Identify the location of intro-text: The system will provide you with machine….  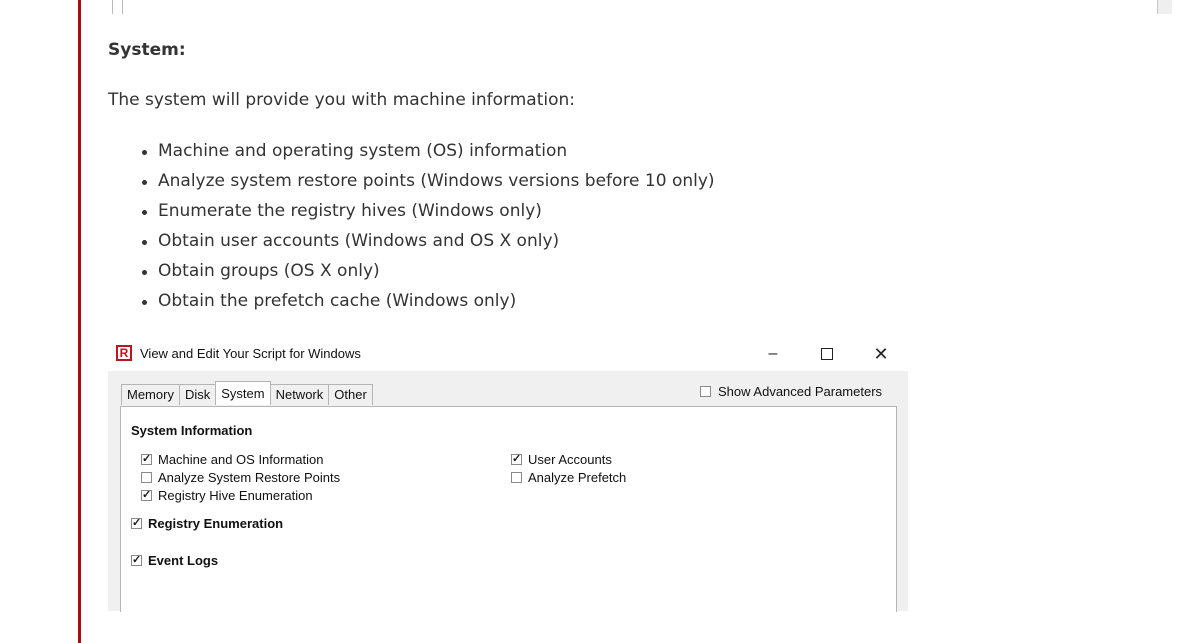
(342, 100).